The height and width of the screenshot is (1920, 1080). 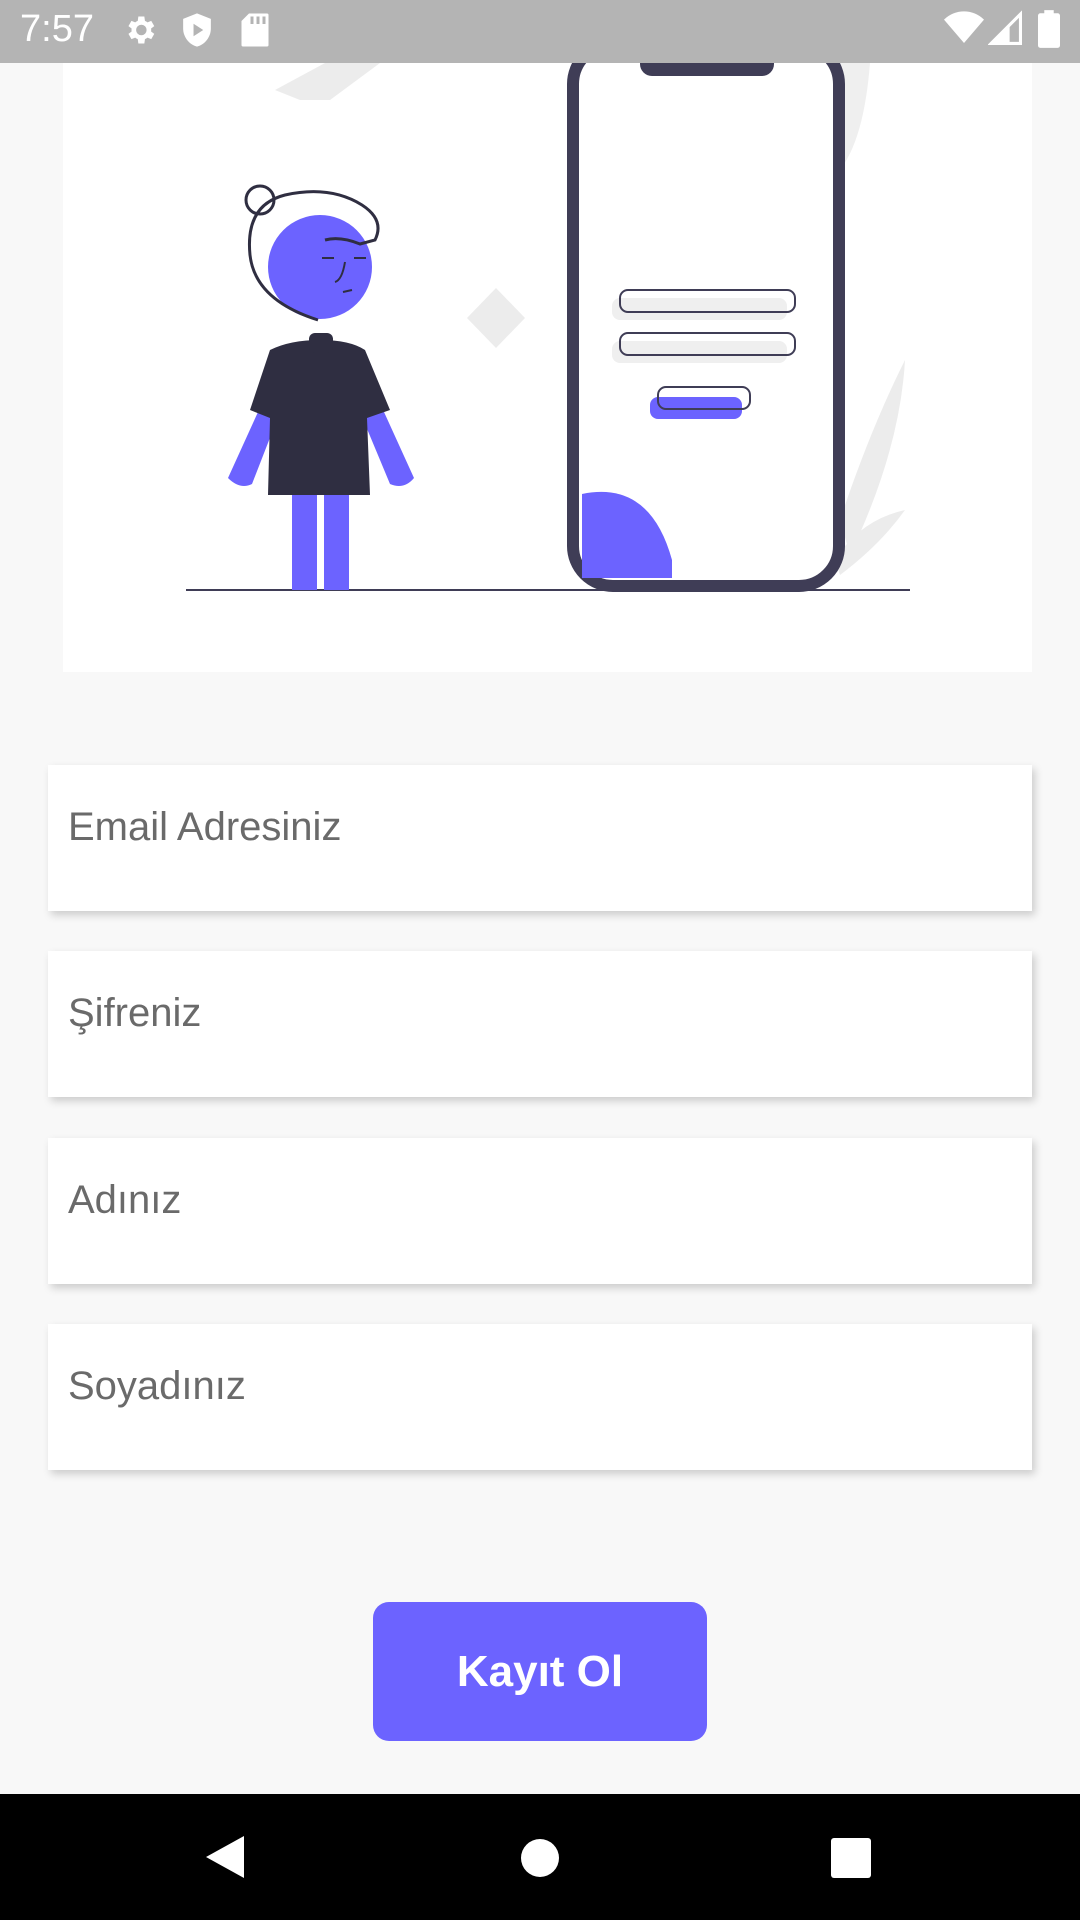 I want to click on navigation-bar, so click(x=540, y=1857).